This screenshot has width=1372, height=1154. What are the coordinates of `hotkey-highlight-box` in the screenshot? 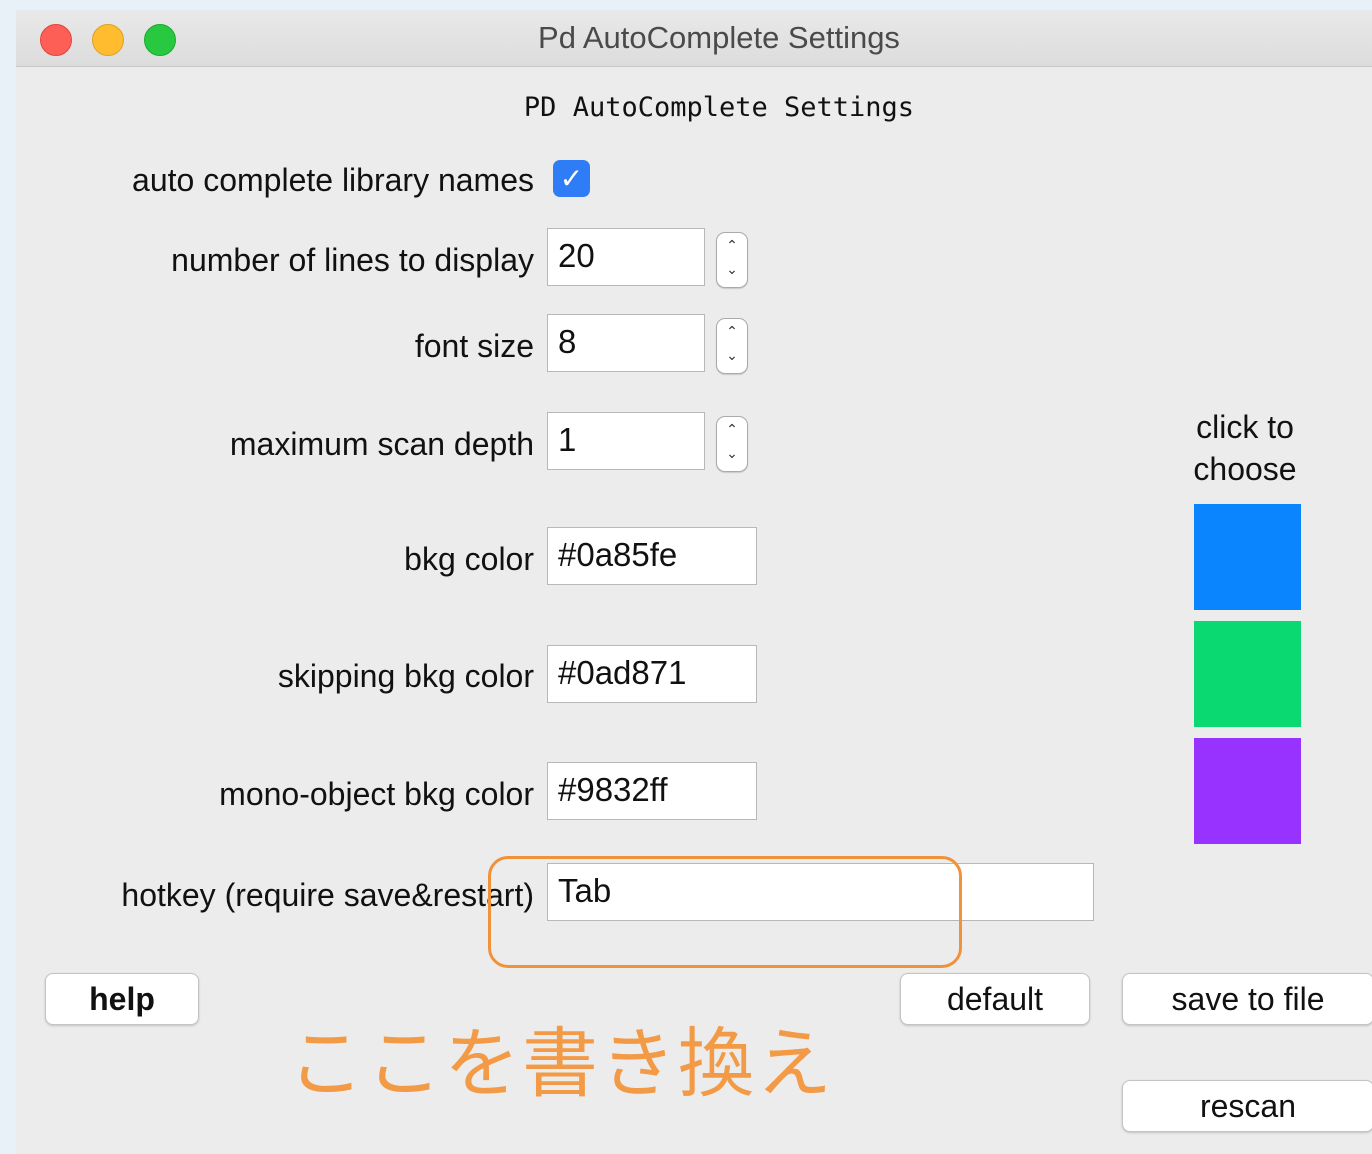 It's located at (725, 912).